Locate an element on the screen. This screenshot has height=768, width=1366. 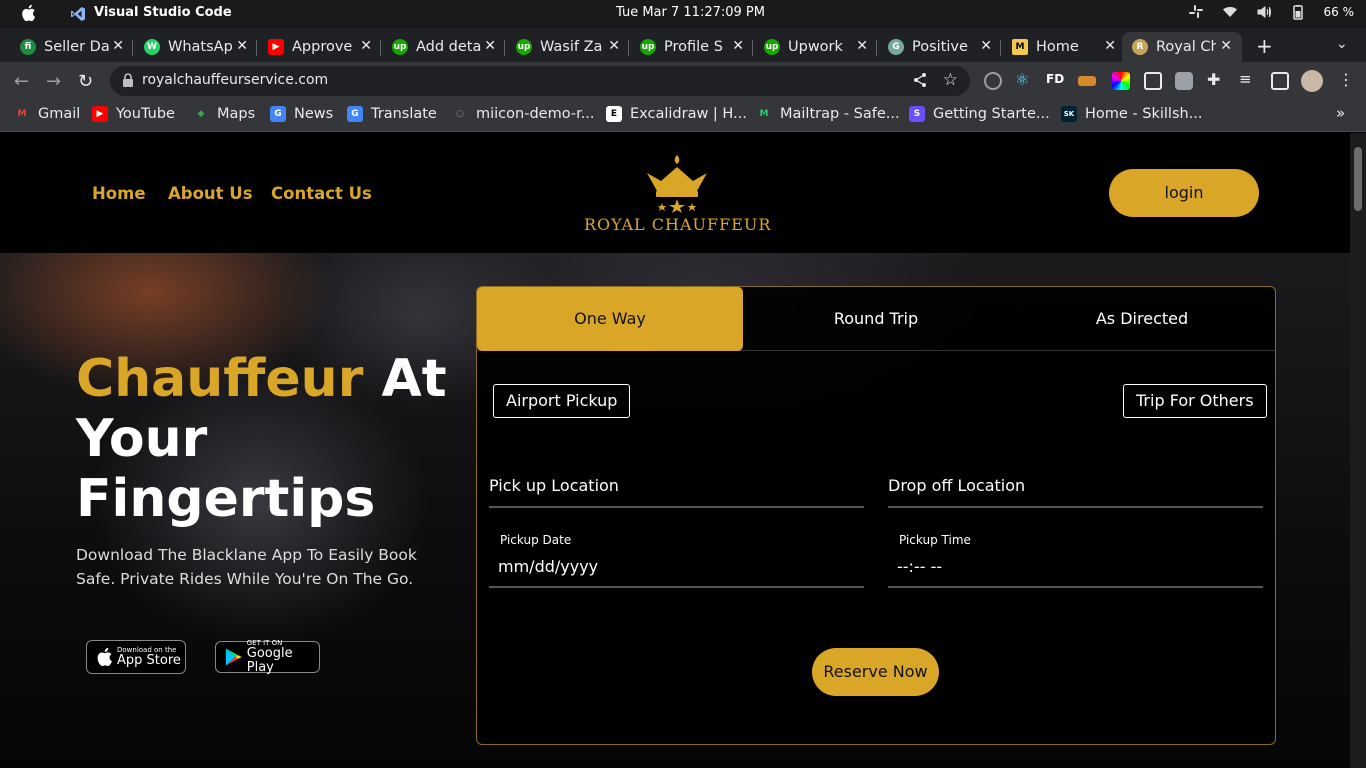
bookmarks-overflow-icon: » is located at coordinates (1340, 113).